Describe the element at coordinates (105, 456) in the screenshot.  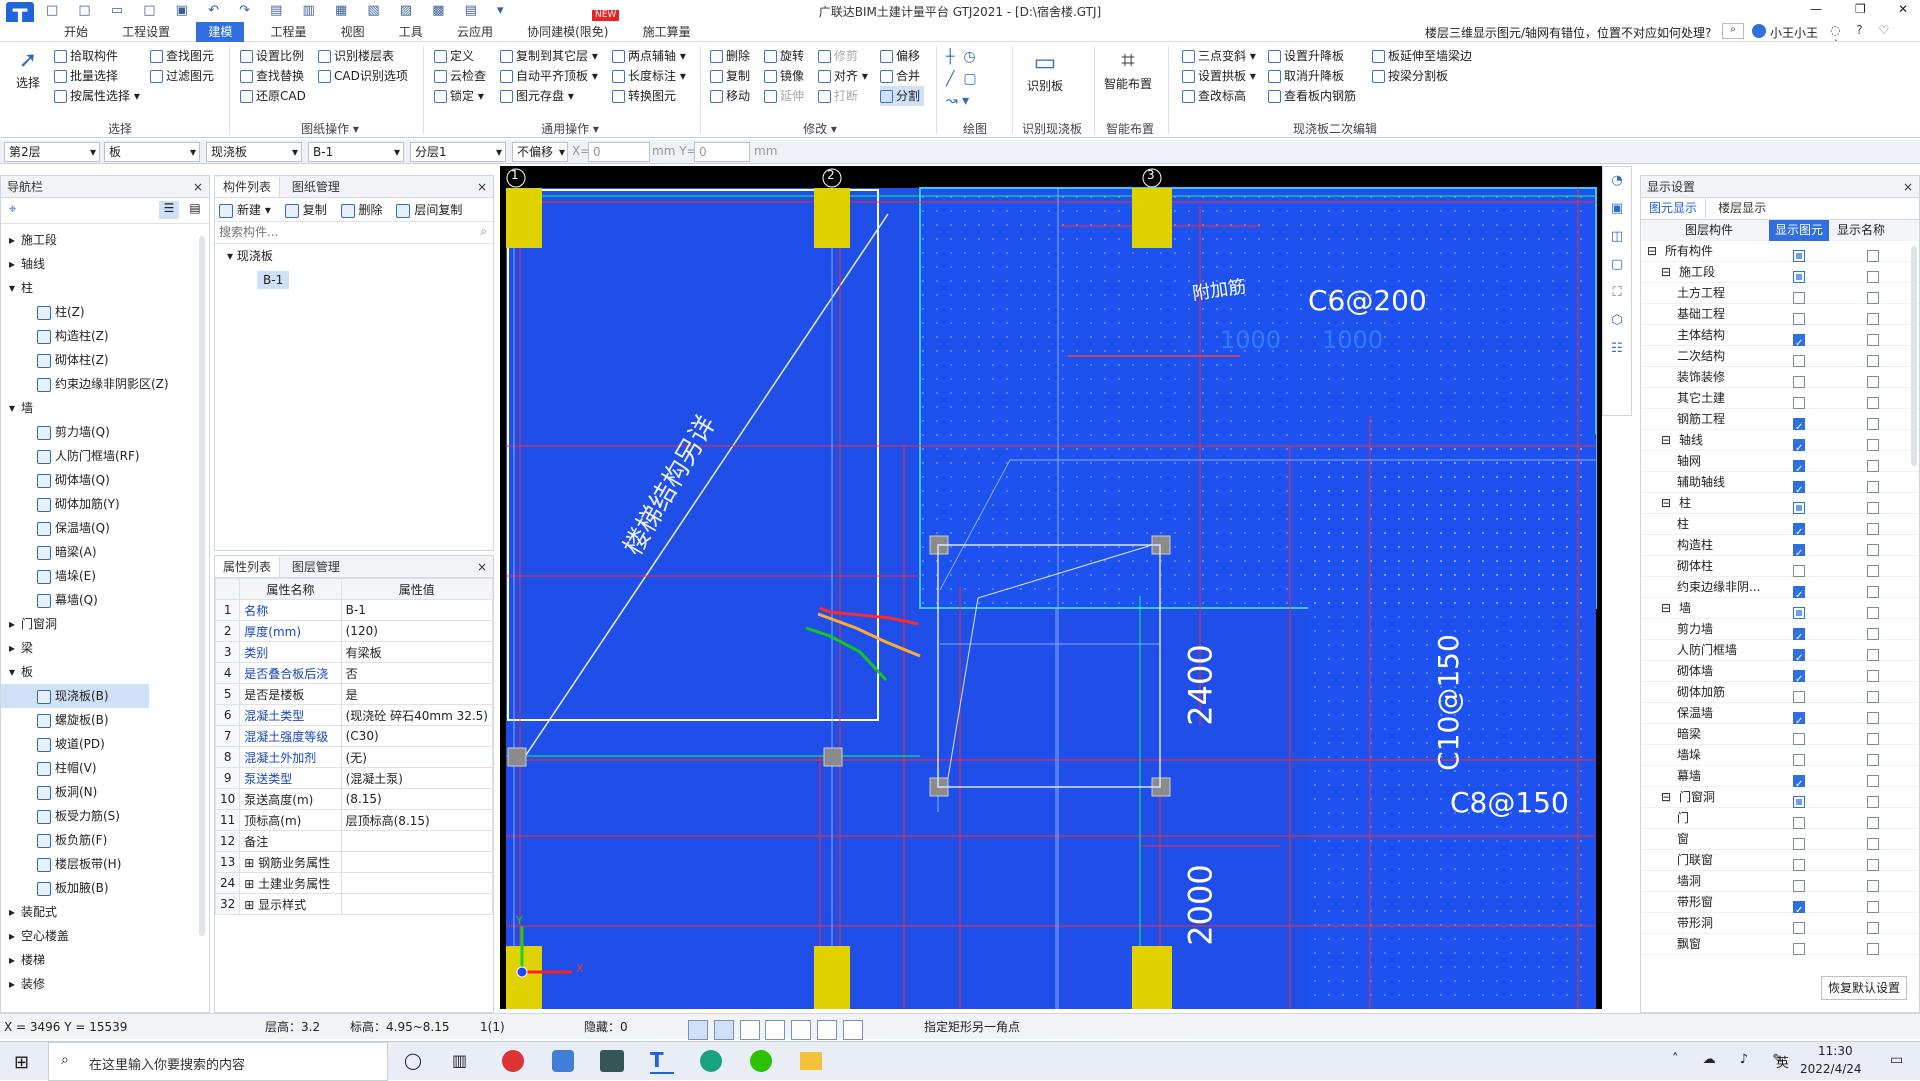
I see `nav-item: 人防门框墙(RF)` at that location.